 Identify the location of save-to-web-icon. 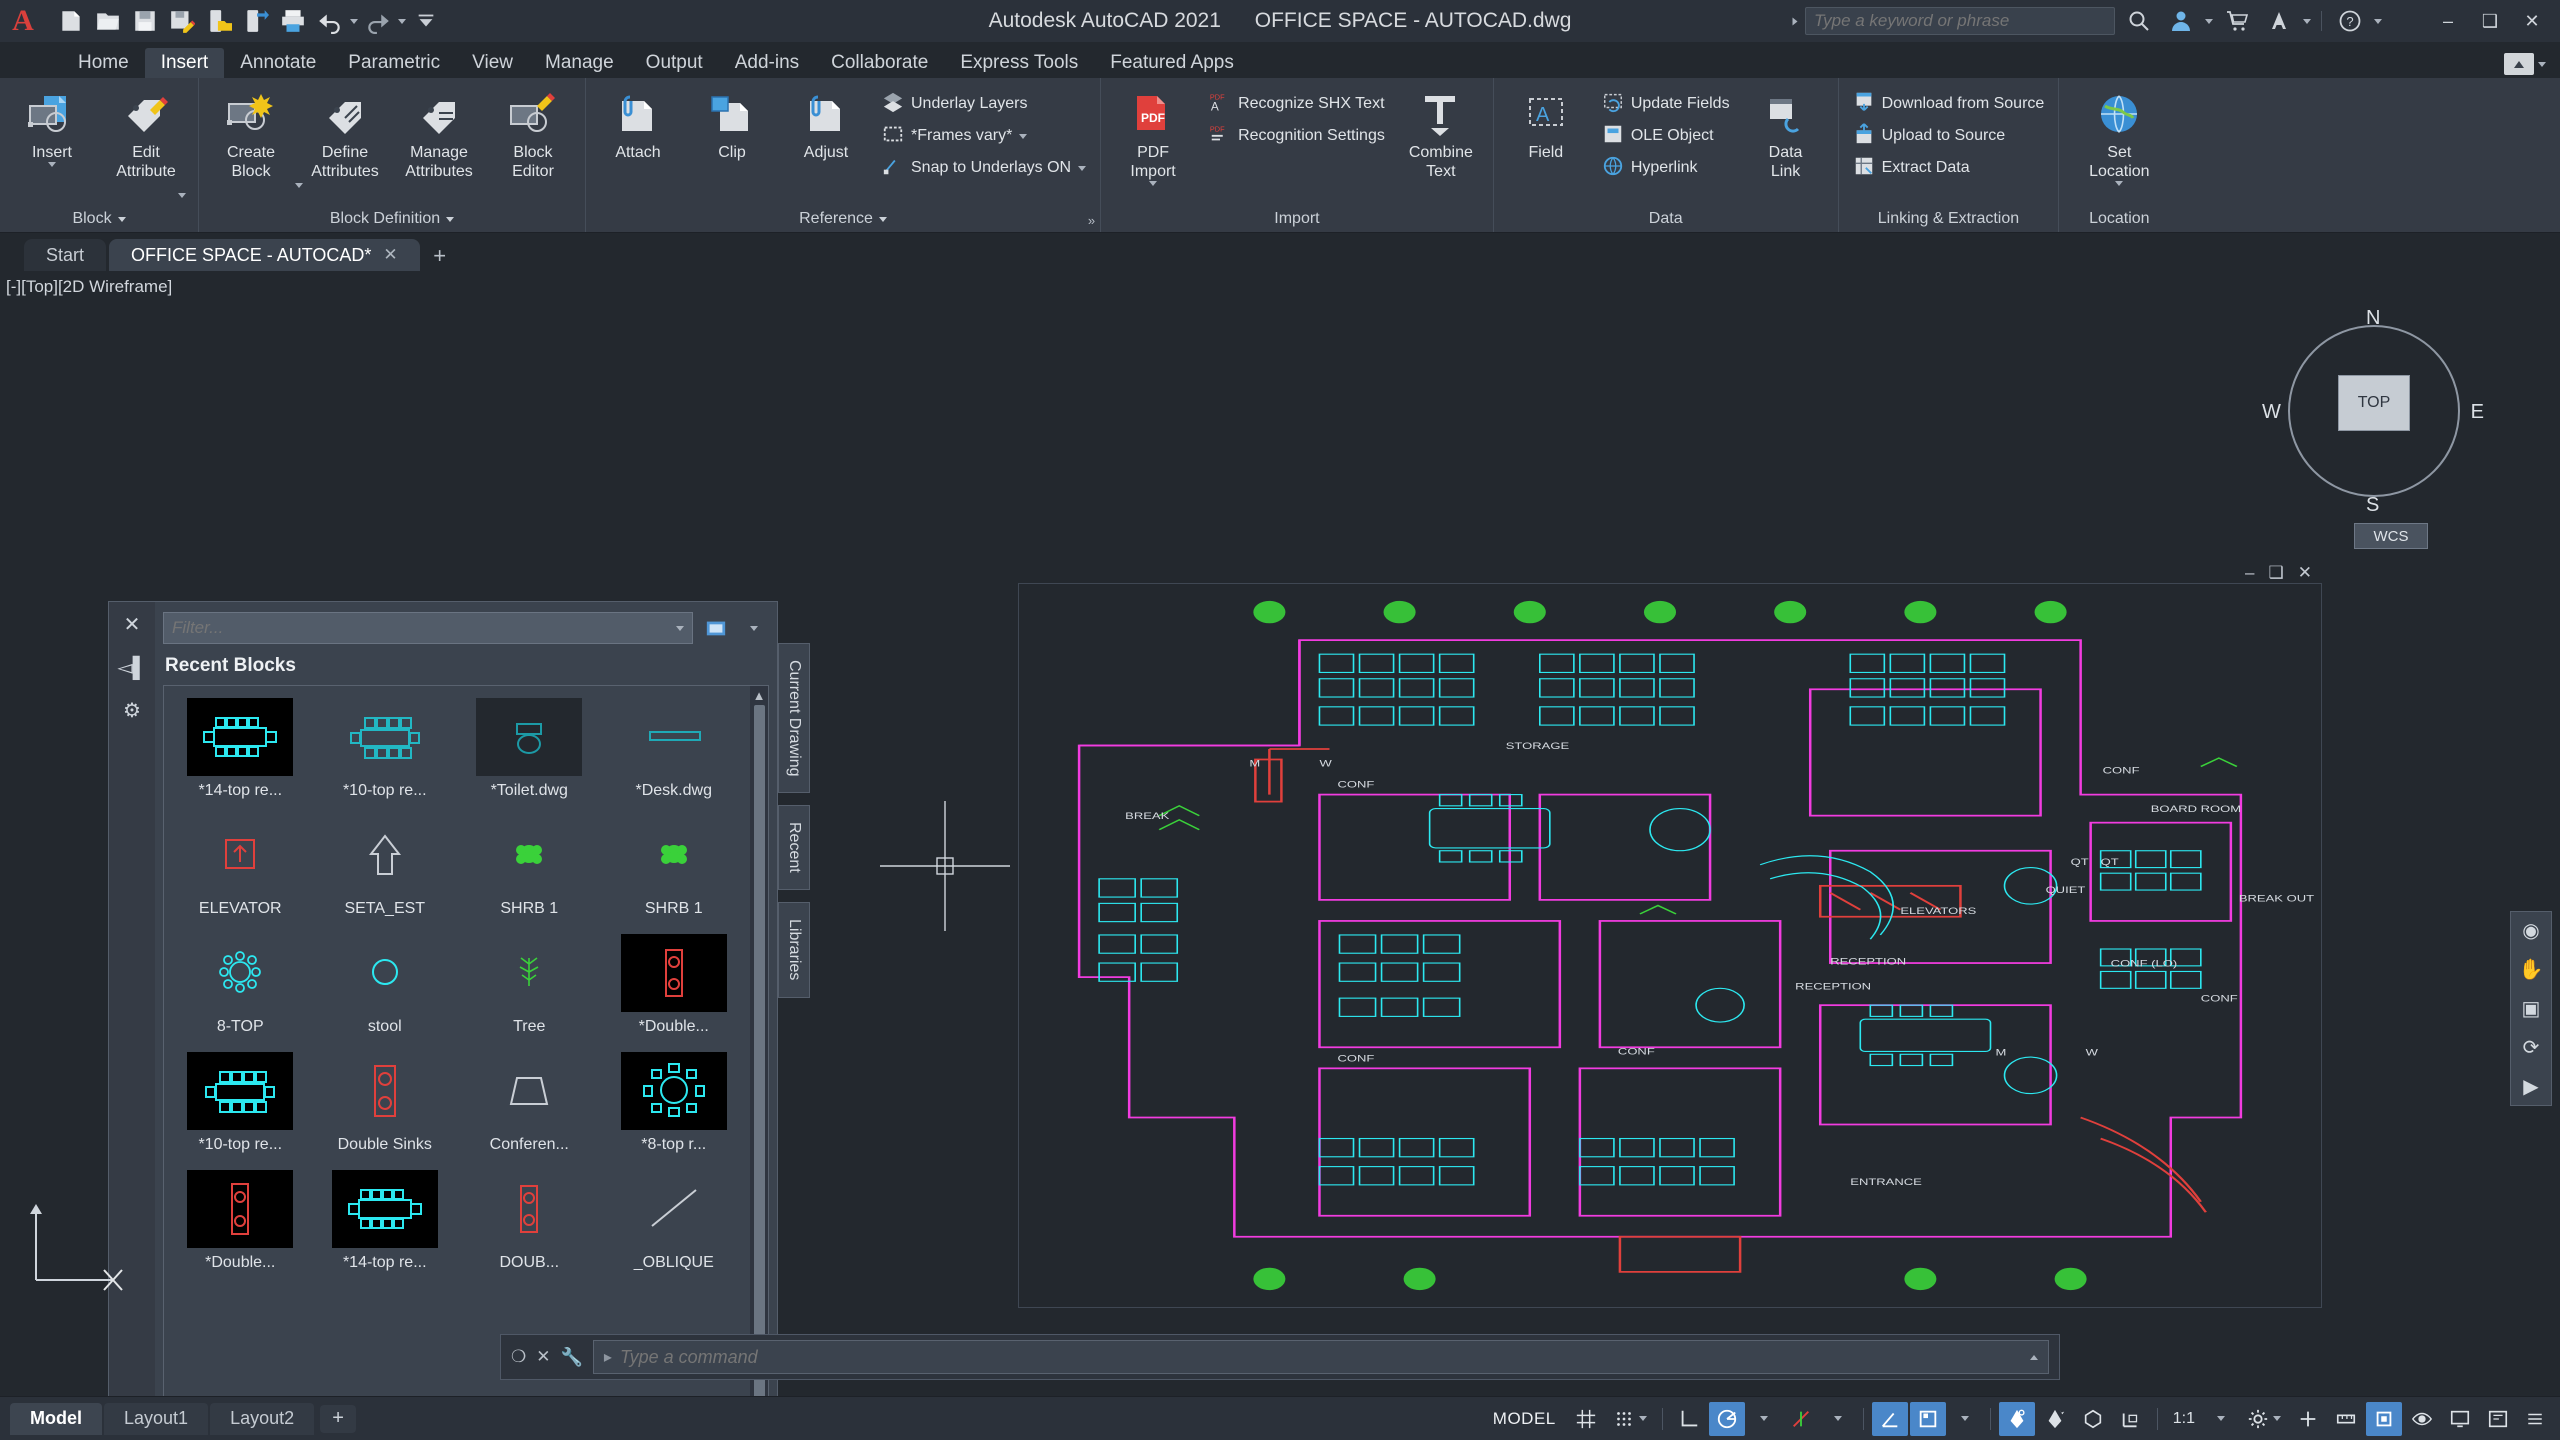
(256, 21).